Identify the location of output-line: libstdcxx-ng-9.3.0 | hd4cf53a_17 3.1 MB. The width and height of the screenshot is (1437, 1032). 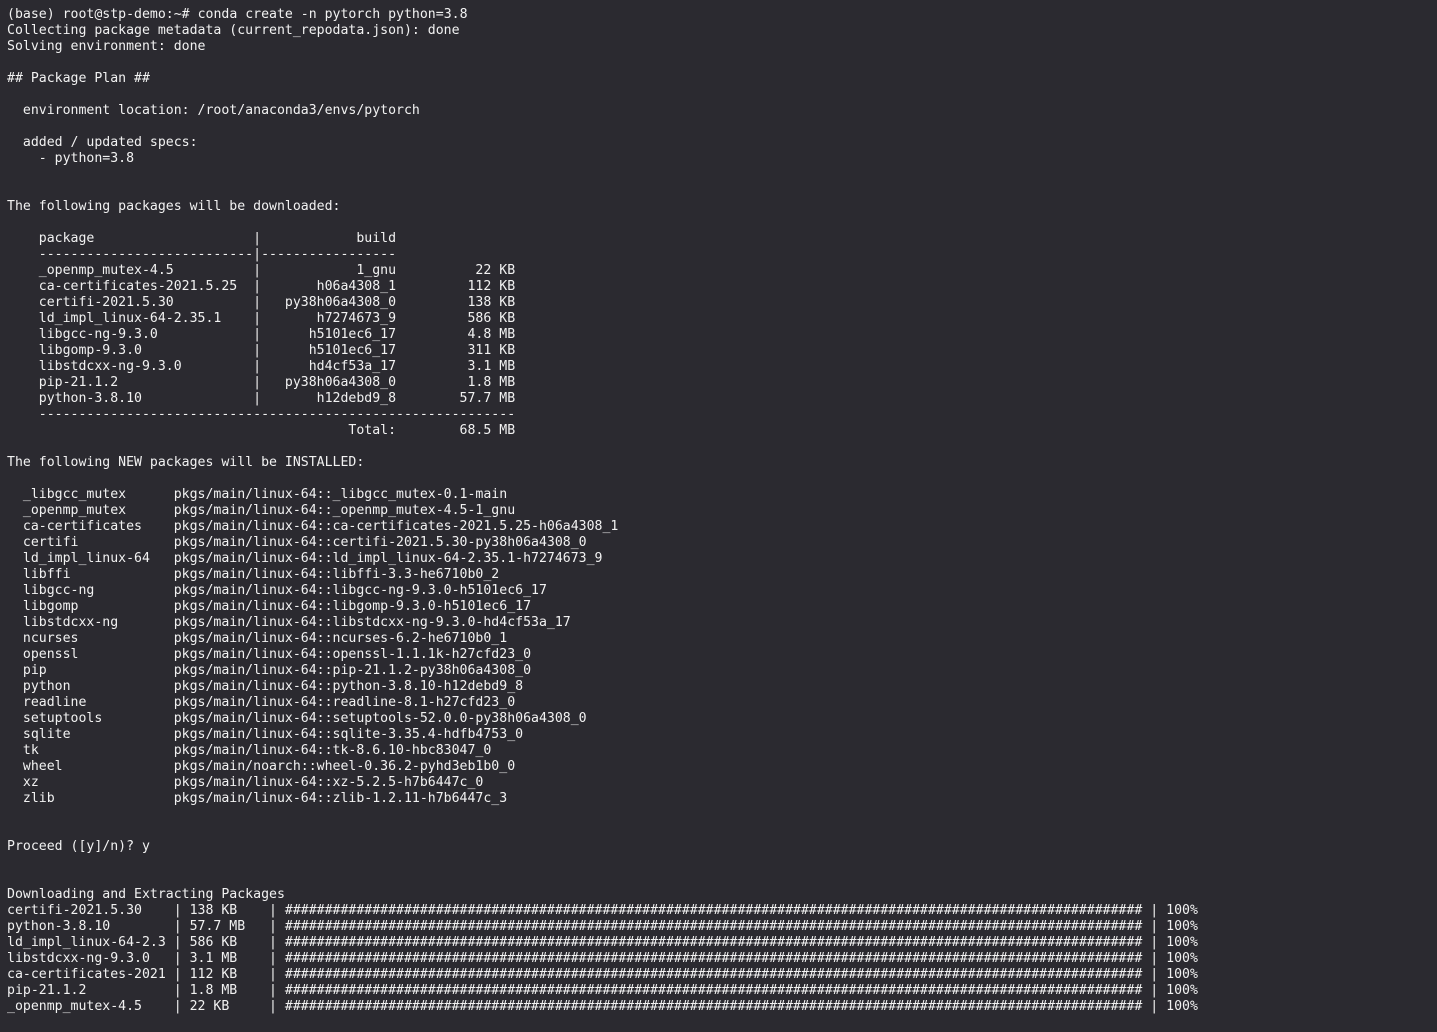
(261, 366).